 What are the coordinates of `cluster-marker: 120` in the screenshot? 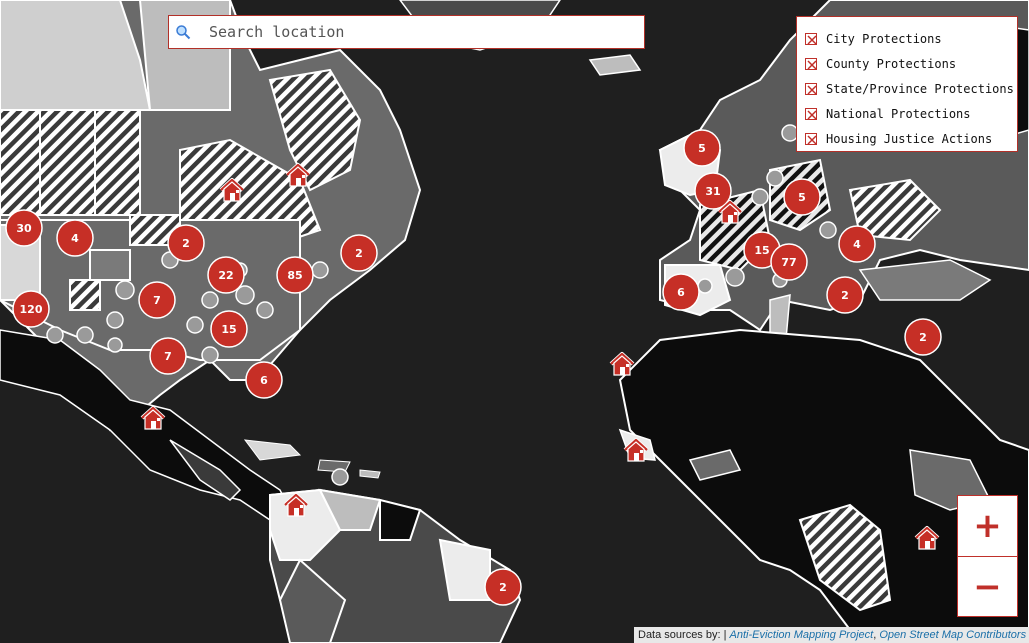 It's located at (31, 309).